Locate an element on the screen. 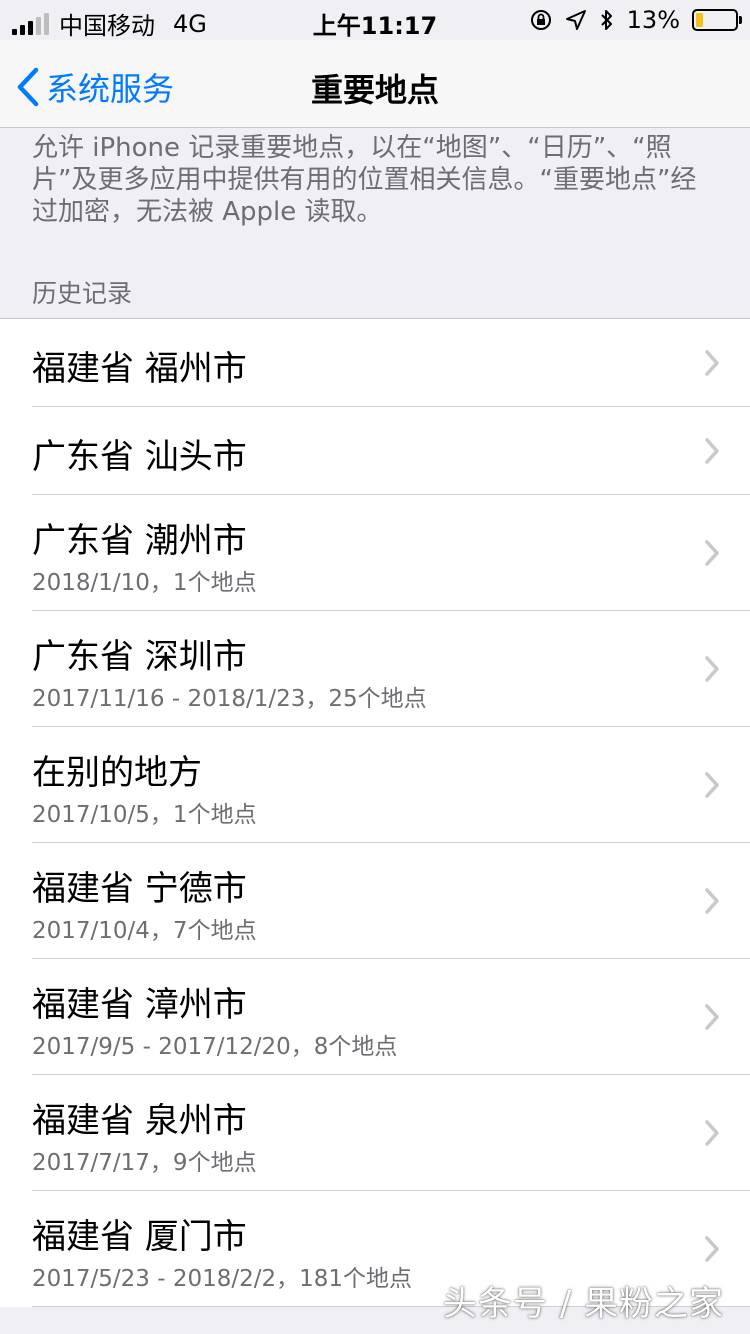 This screenshot has width=750, height=1334. list-item-title: 福建省 泉州市 is located at coordinates (139, 1121).